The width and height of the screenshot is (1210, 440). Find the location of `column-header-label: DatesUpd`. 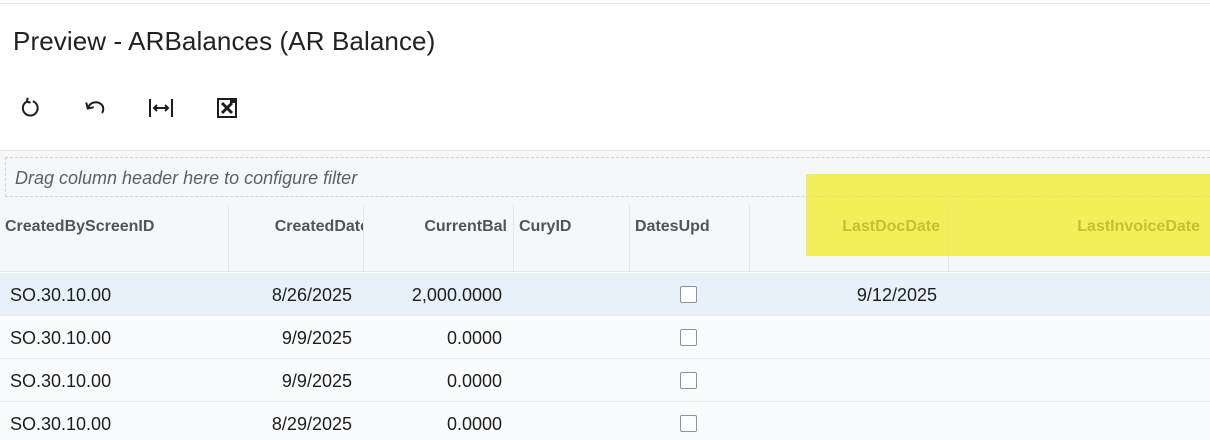

column-header-label: DatesUpd is located at coordinates (672, 226).